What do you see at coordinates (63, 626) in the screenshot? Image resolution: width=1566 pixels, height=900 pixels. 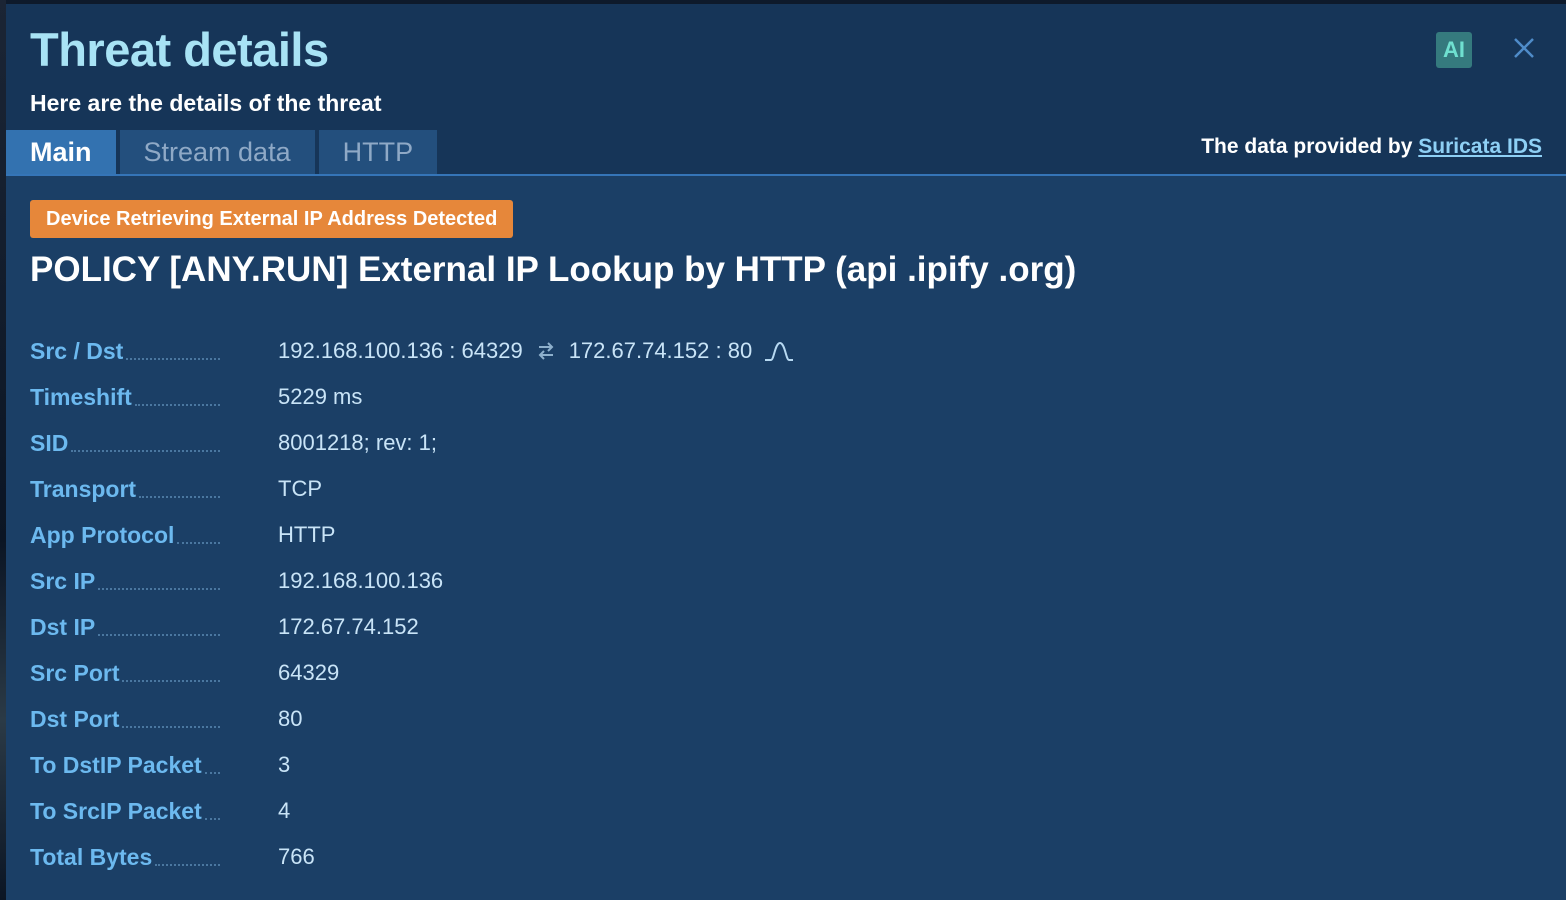 I see `detail-label-text: Dst IP` at bounding box center [63, 626].